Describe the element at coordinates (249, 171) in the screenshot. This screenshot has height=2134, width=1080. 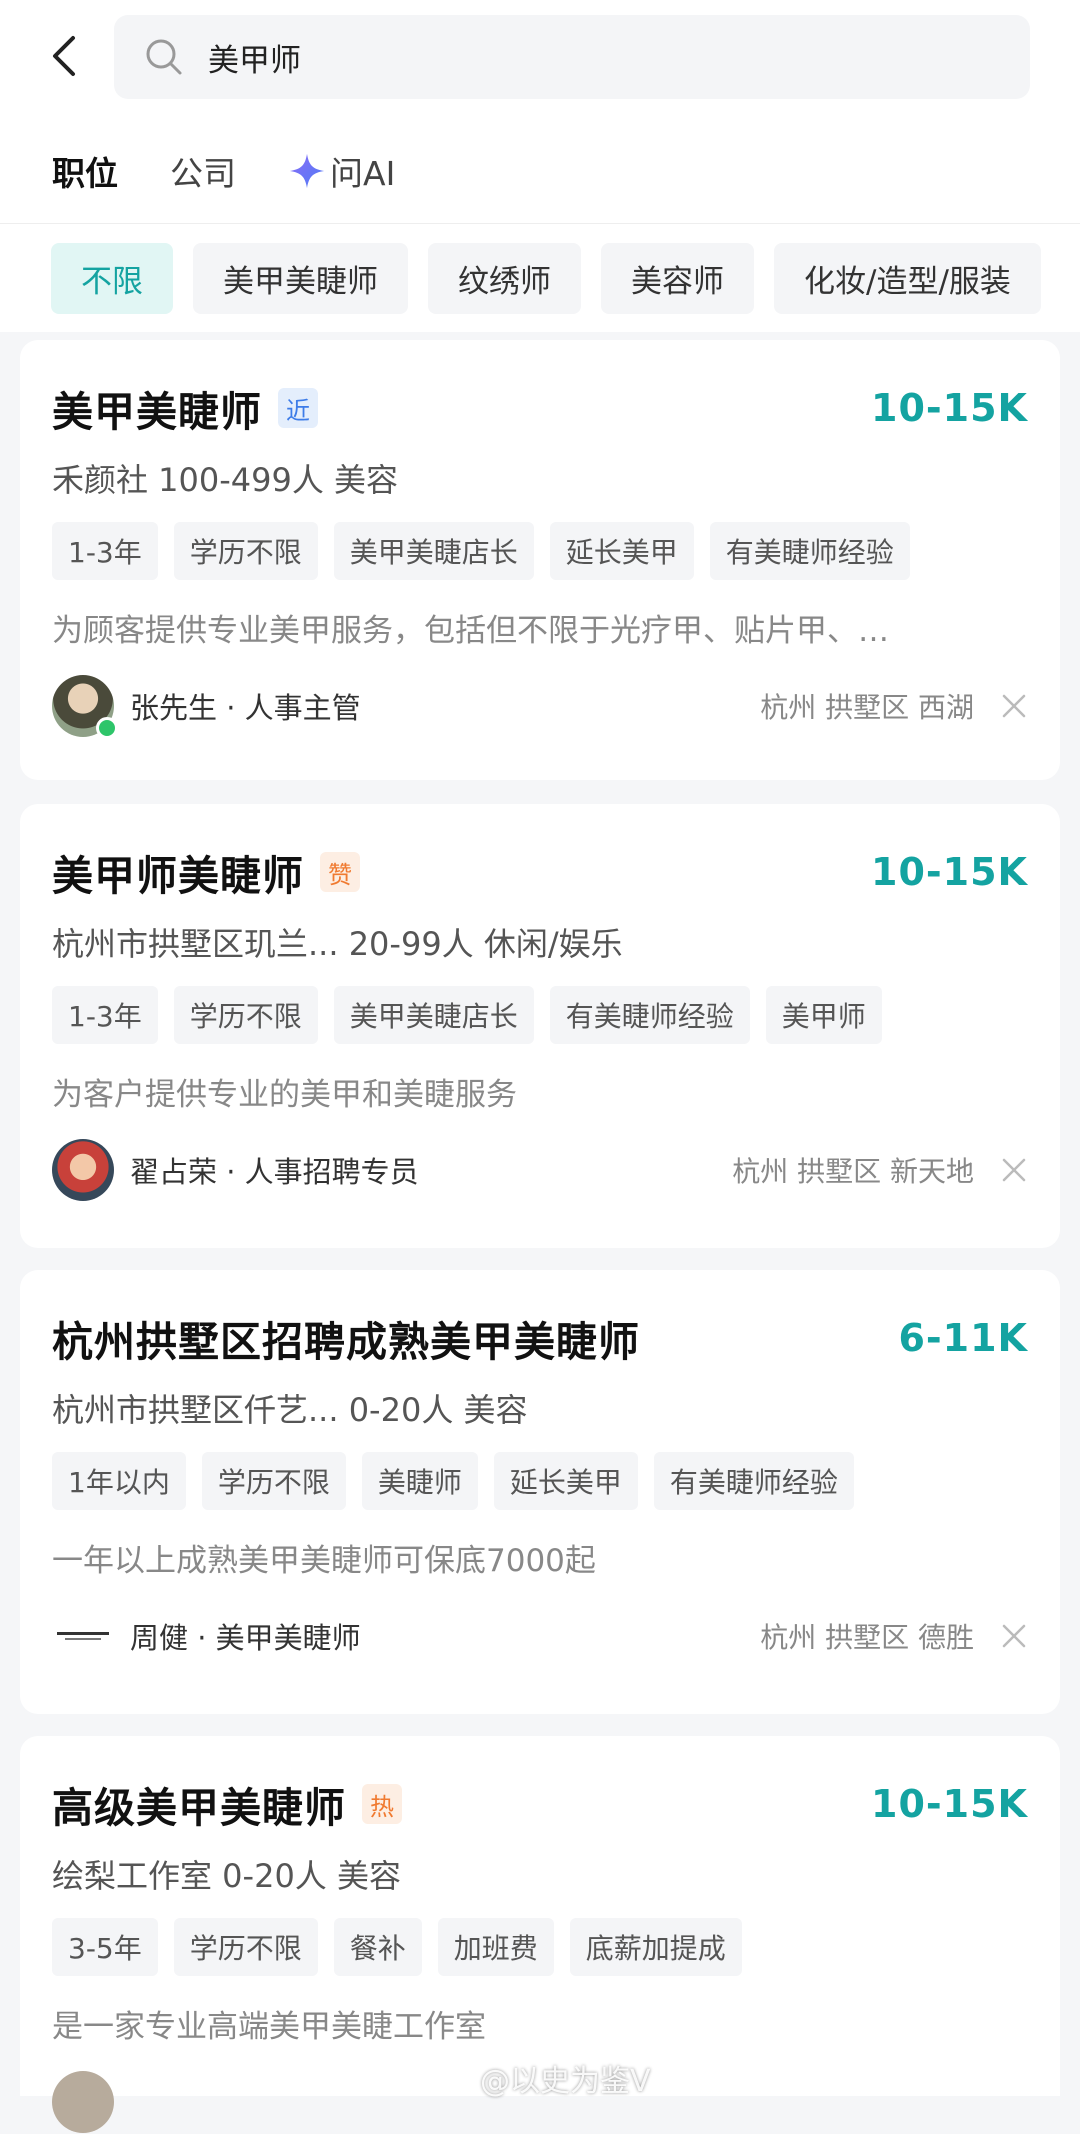
I see `tab-bar: 职位 公司 问AI` at that location.